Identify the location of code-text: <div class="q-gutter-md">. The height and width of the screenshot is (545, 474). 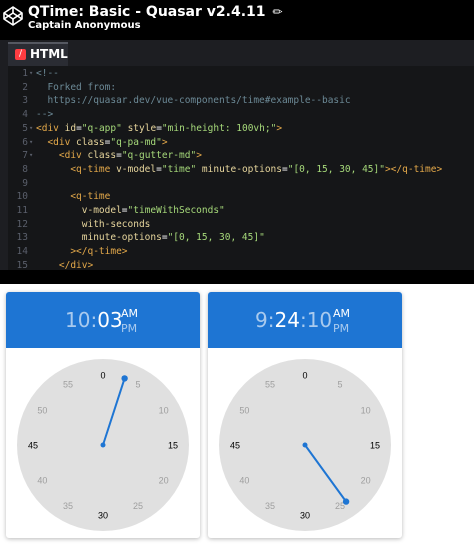
(119, 156).